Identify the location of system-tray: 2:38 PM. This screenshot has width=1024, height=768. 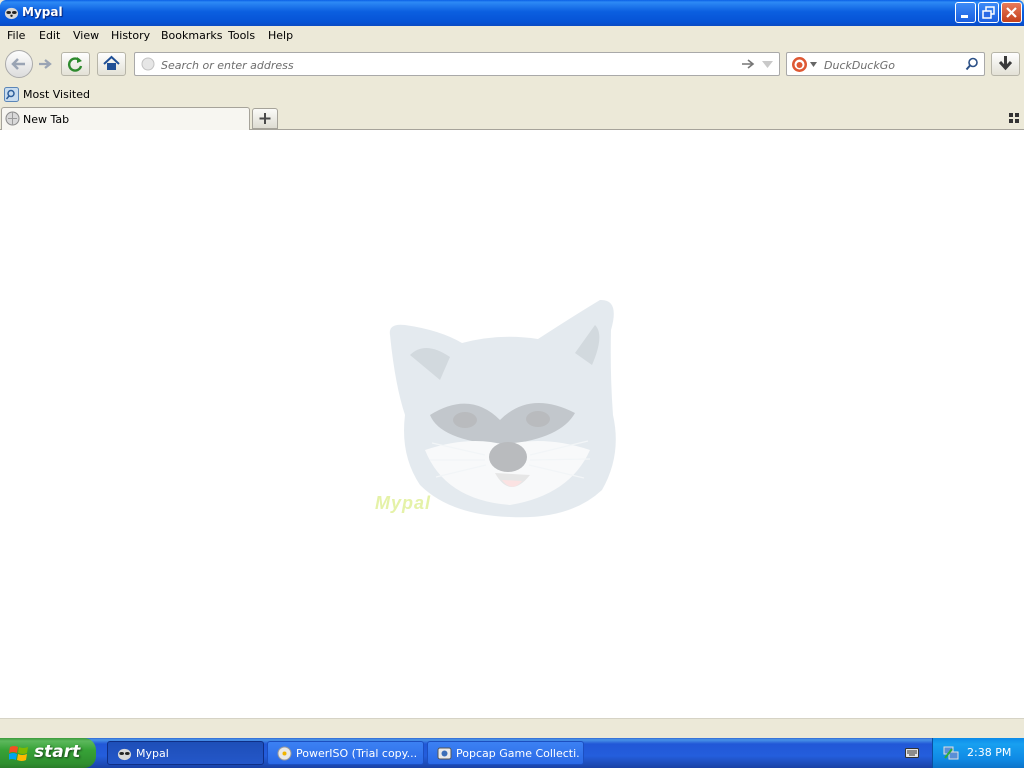
(978, 753).